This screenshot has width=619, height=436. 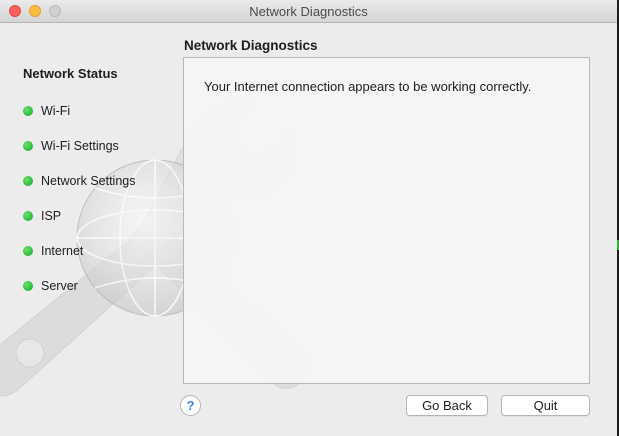 I want to click on sidebar-item-internet: Internet, so click(x=53, y=251).